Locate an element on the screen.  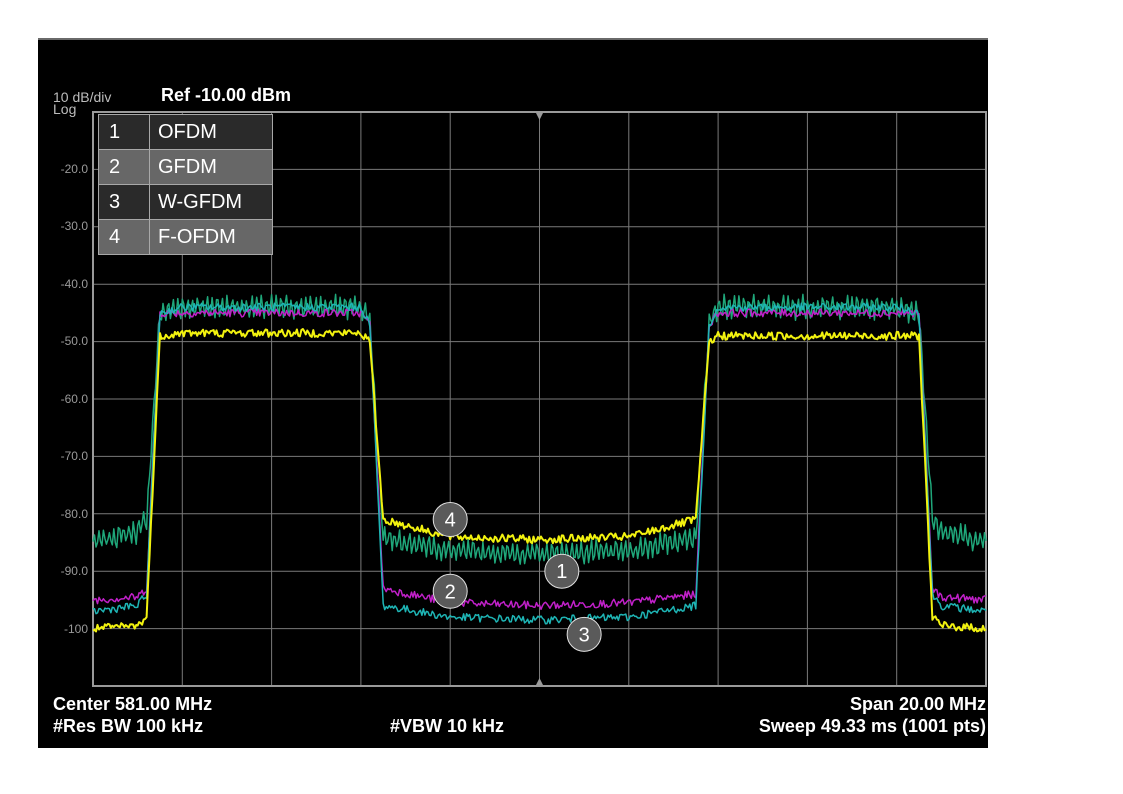
legend-label: GFDM is located at coordinates (211, 167).